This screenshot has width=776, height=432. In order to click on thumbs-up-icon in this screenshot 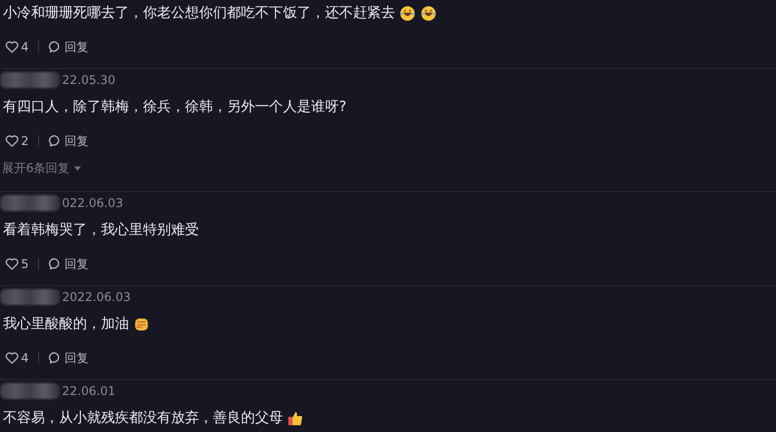, I will do `click(295, 418)`.